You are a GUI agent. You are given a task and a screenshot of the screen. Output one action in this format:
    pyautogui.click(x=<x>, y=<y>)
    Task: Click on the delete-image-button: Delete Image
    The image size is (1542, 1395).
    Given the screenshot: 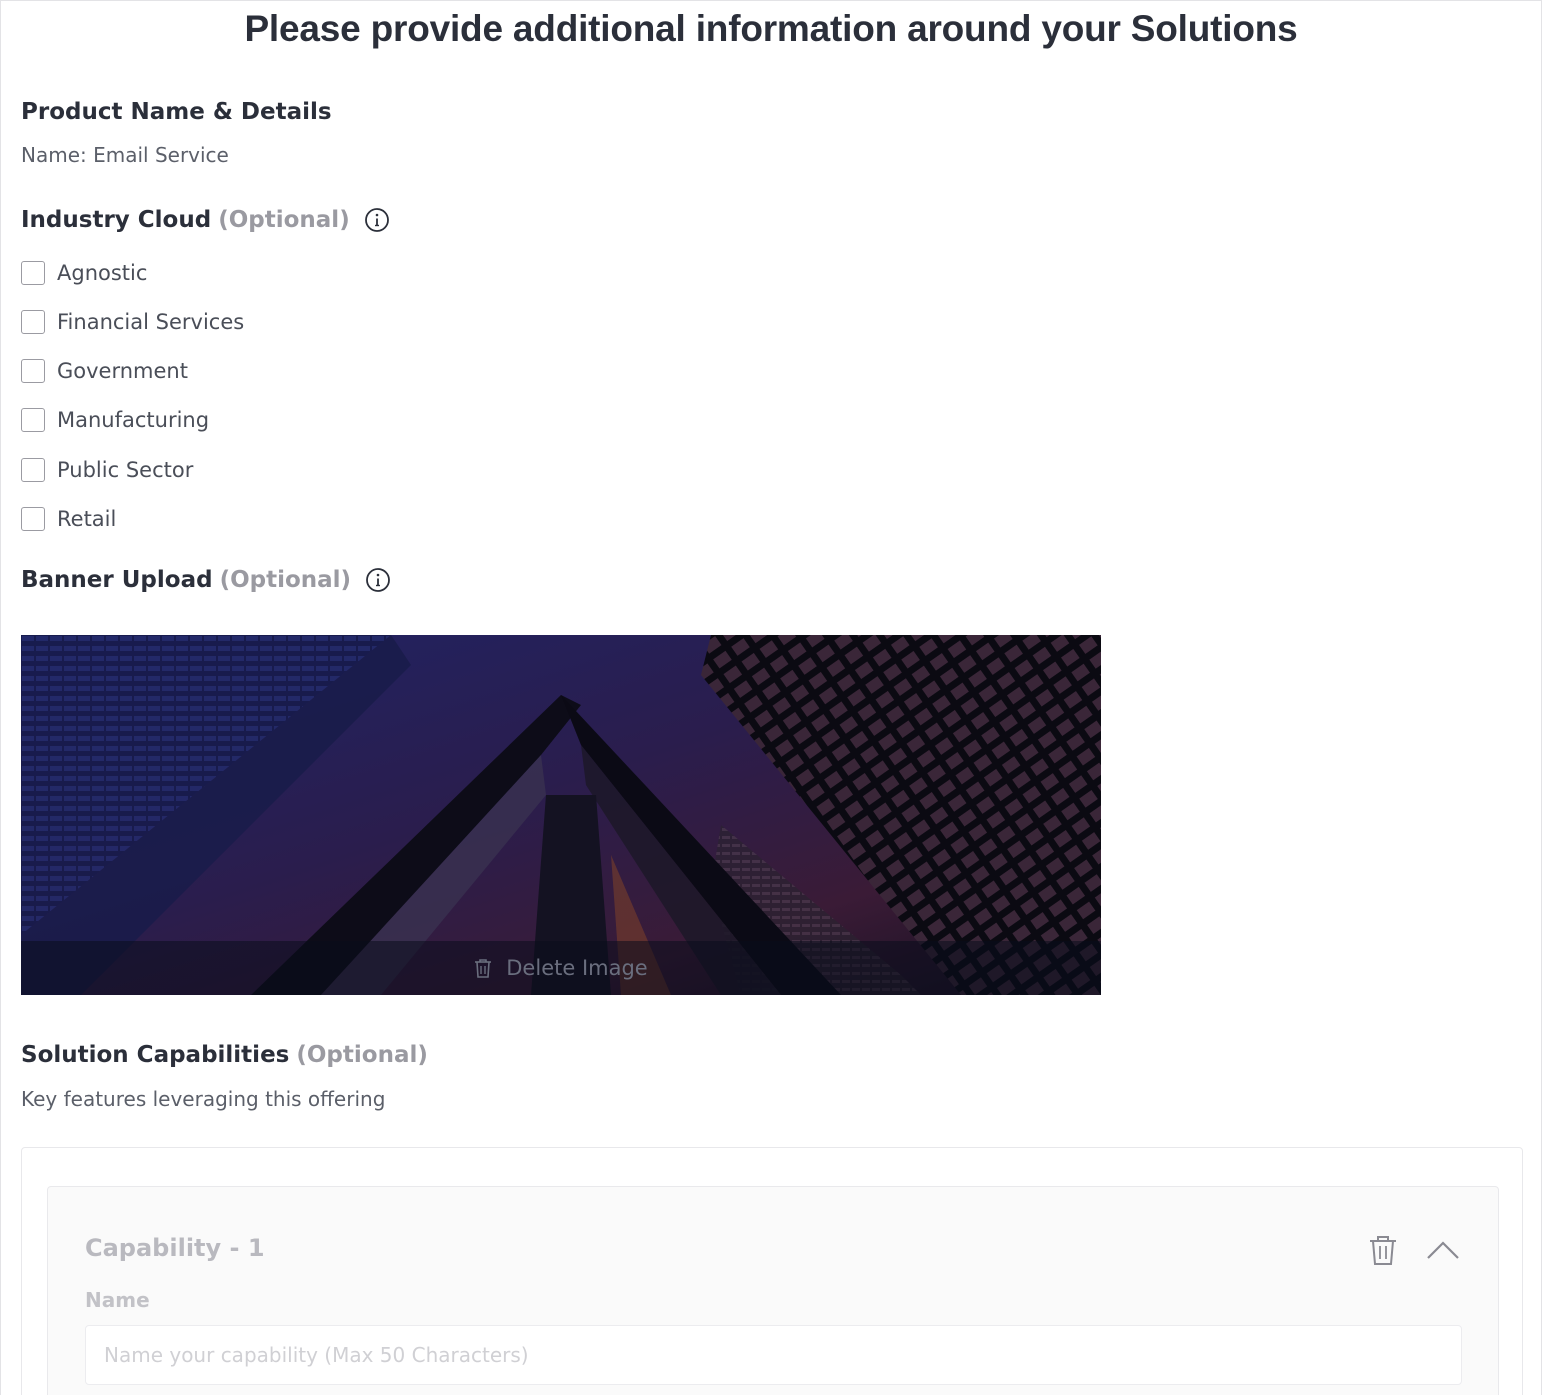 What is the action you would take?
    pyautogui.click(x=561, y=968)
    